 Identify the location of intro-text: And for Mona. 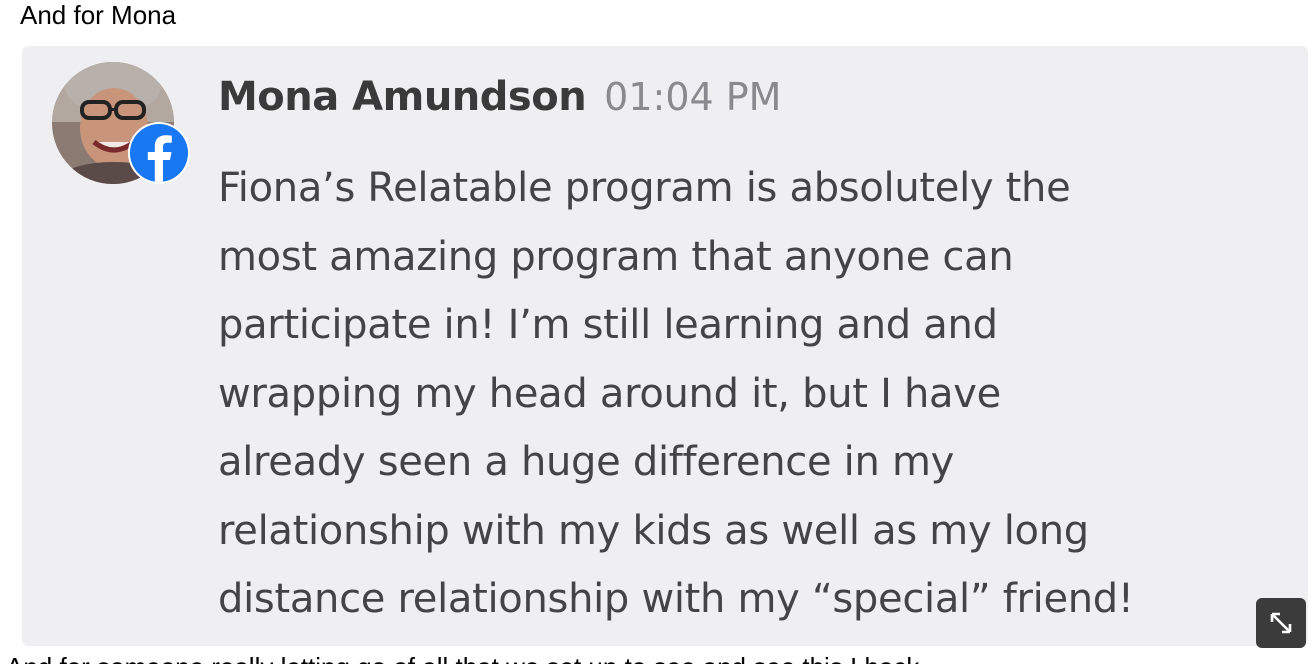
(98, 15).